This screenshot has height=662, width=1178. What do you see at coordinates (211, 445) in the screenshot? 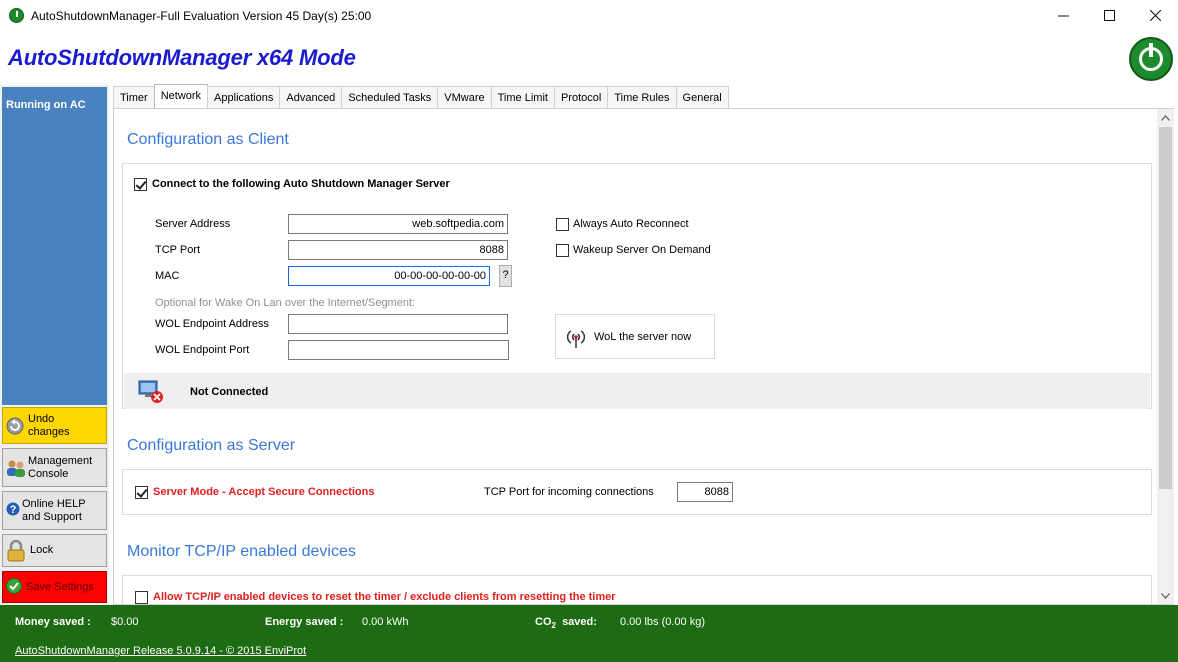
I see `server-section-title: Configuration as Server` at bounding box center [211, 445].